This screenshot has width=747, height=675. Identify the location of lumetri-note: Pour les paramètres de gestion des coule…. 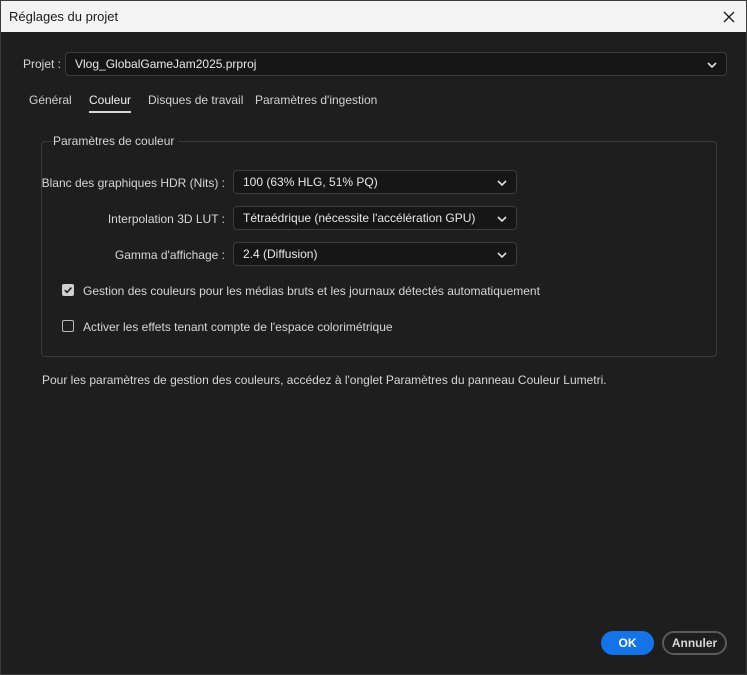
(324, 380).